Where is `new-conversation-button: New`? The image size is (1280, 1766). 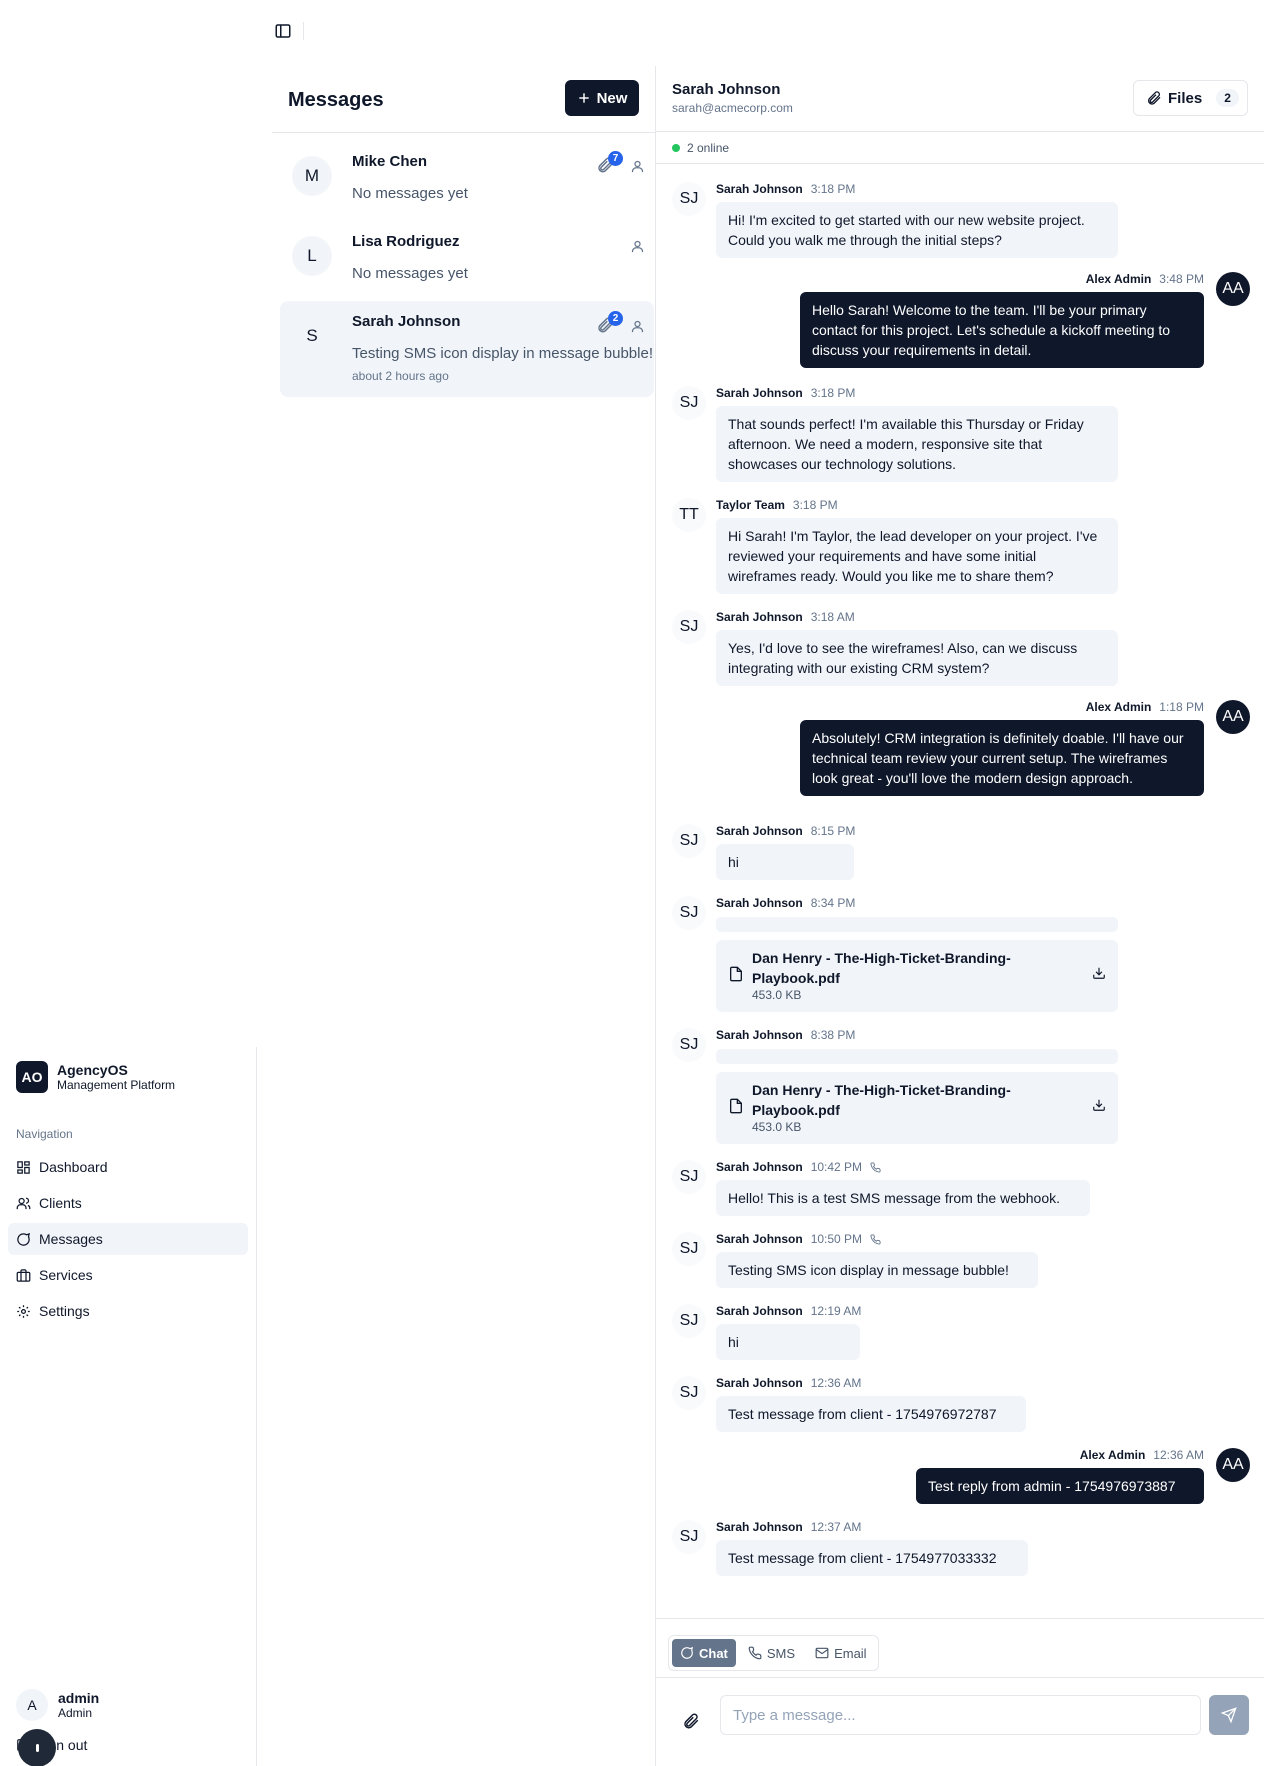
new-conversation-button: New is located at coordinates (602, 98).